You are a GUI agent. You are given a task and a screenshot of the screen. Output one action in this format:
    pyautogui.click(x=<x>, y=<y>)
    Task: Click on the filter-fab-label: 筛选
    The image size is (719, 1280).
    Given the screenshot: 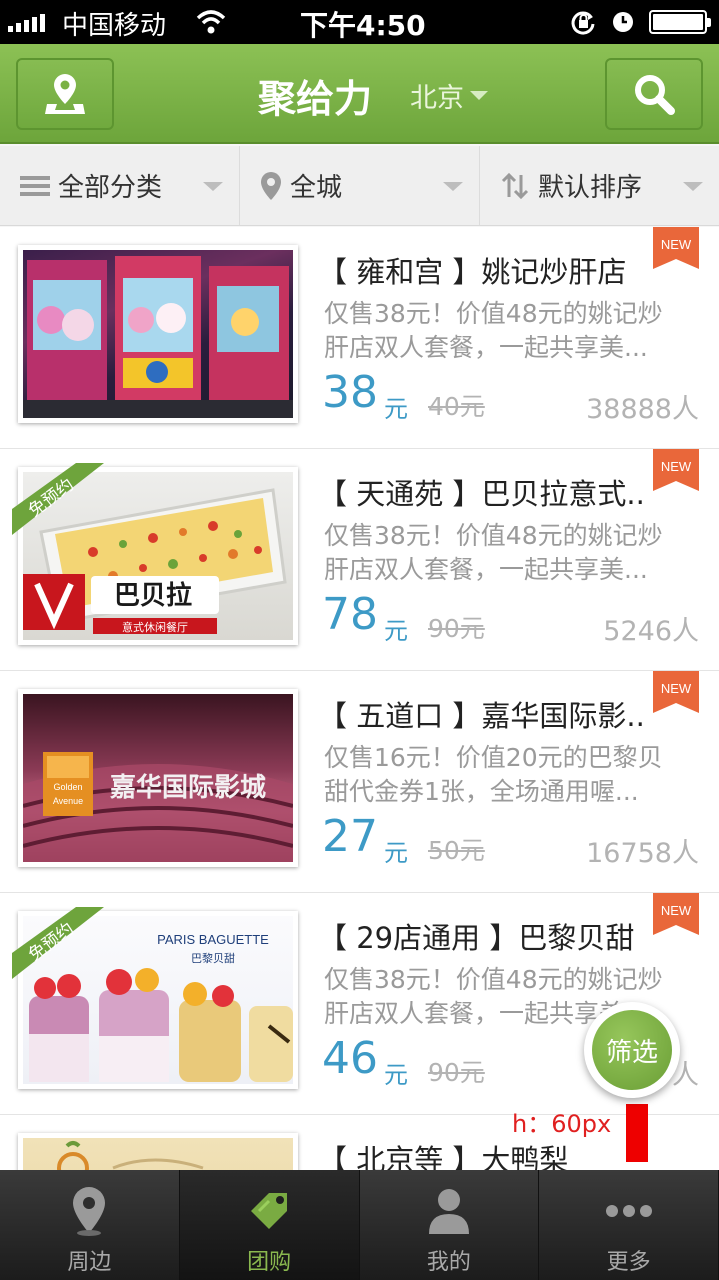 What is the action you would take?
    pyautogui.click(x=632, y=1050)
    